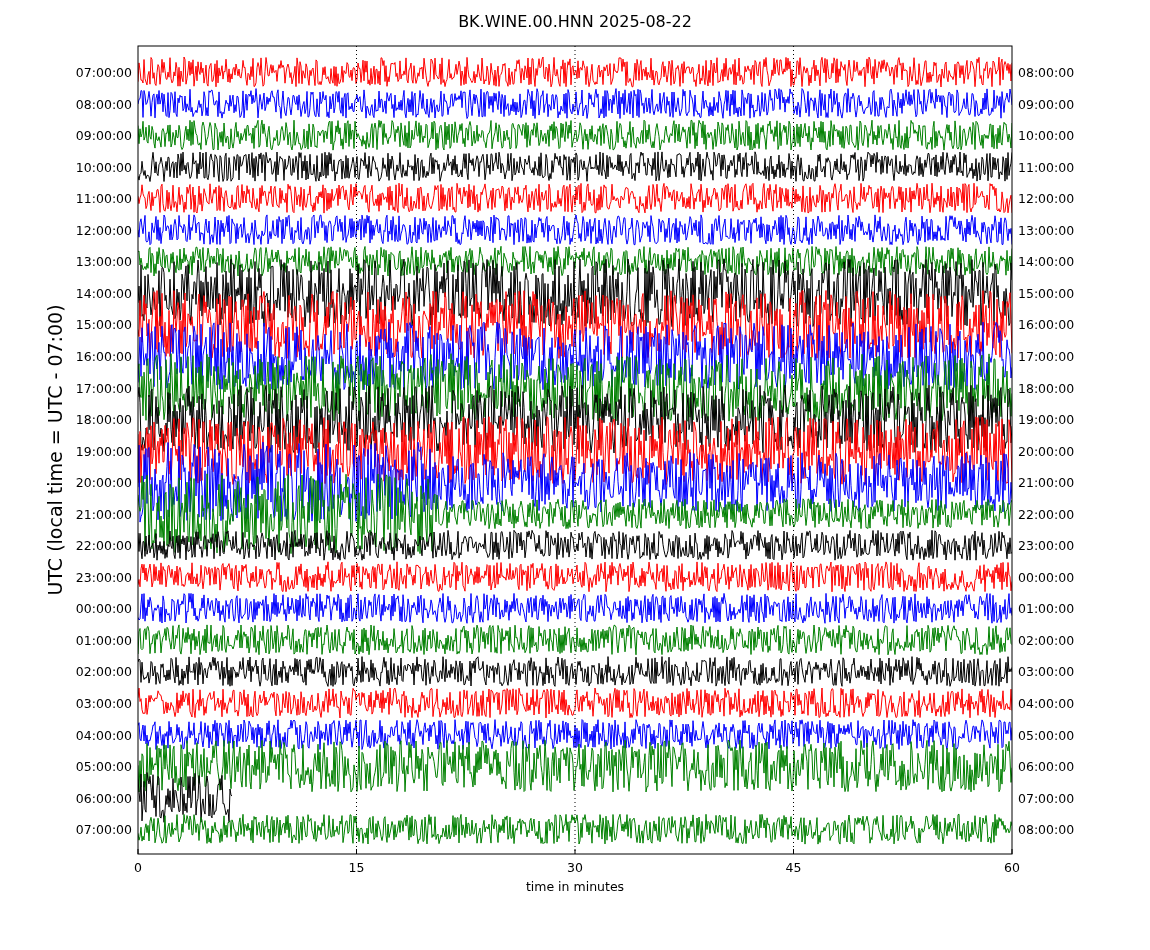 The height and width of the screenshot is (950, 1150). Describe the element at coordinates (575, 886) in the screenshot. I see `x-axis-label: time in minutes` at that location.